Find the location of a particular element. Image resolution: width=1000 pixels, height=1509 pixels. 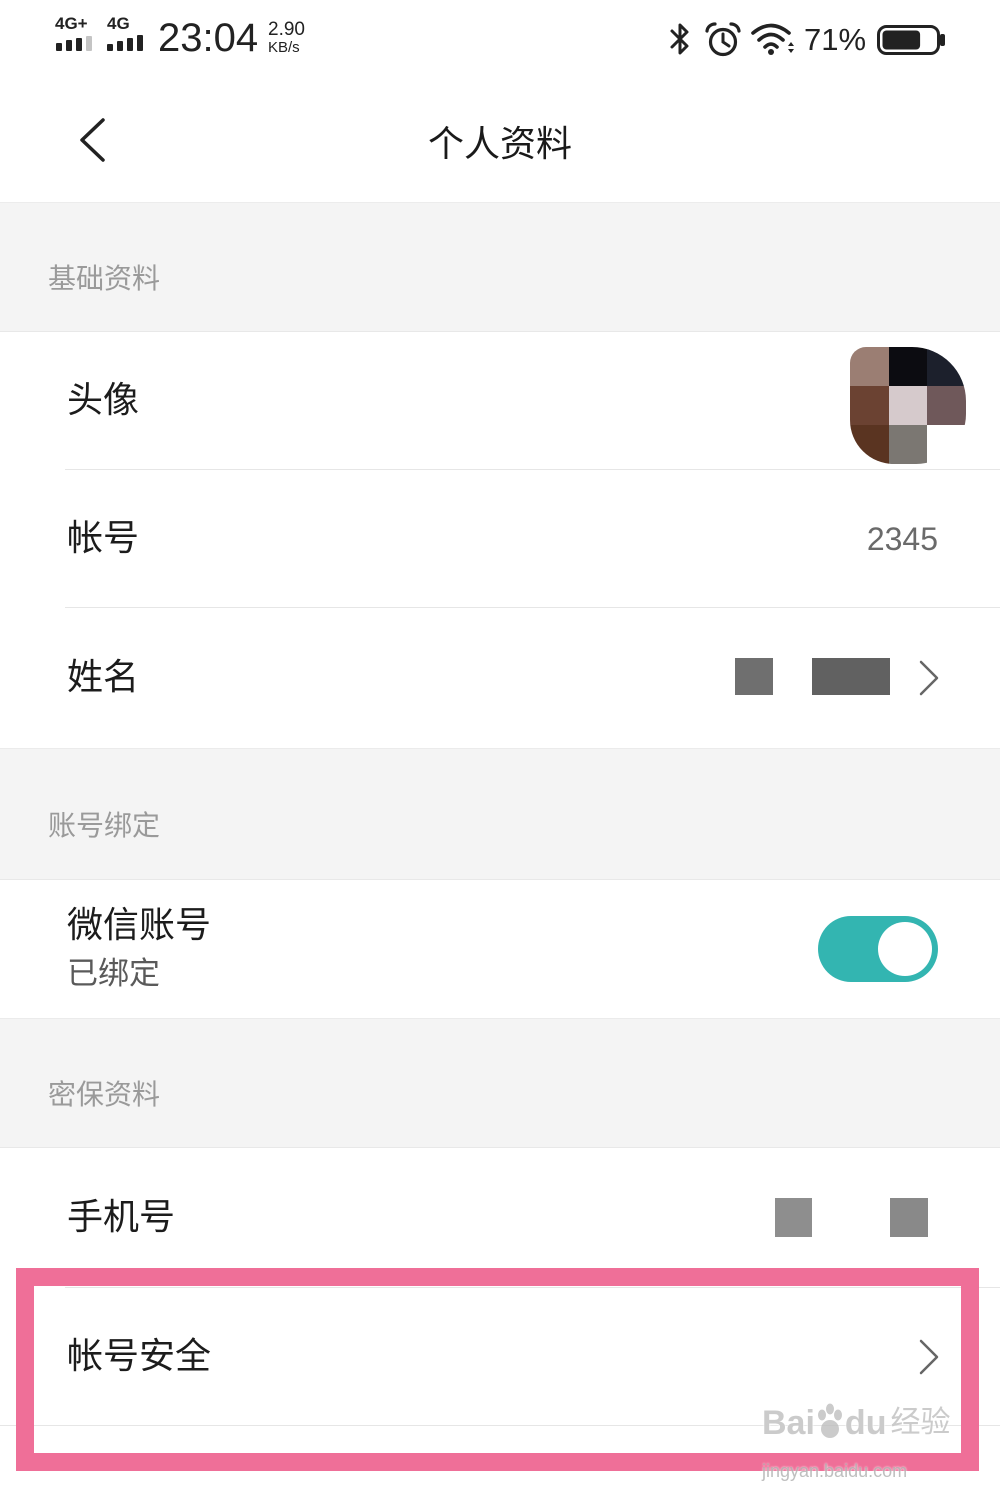

bottom-spacer is located at coordinates (500, 1467).